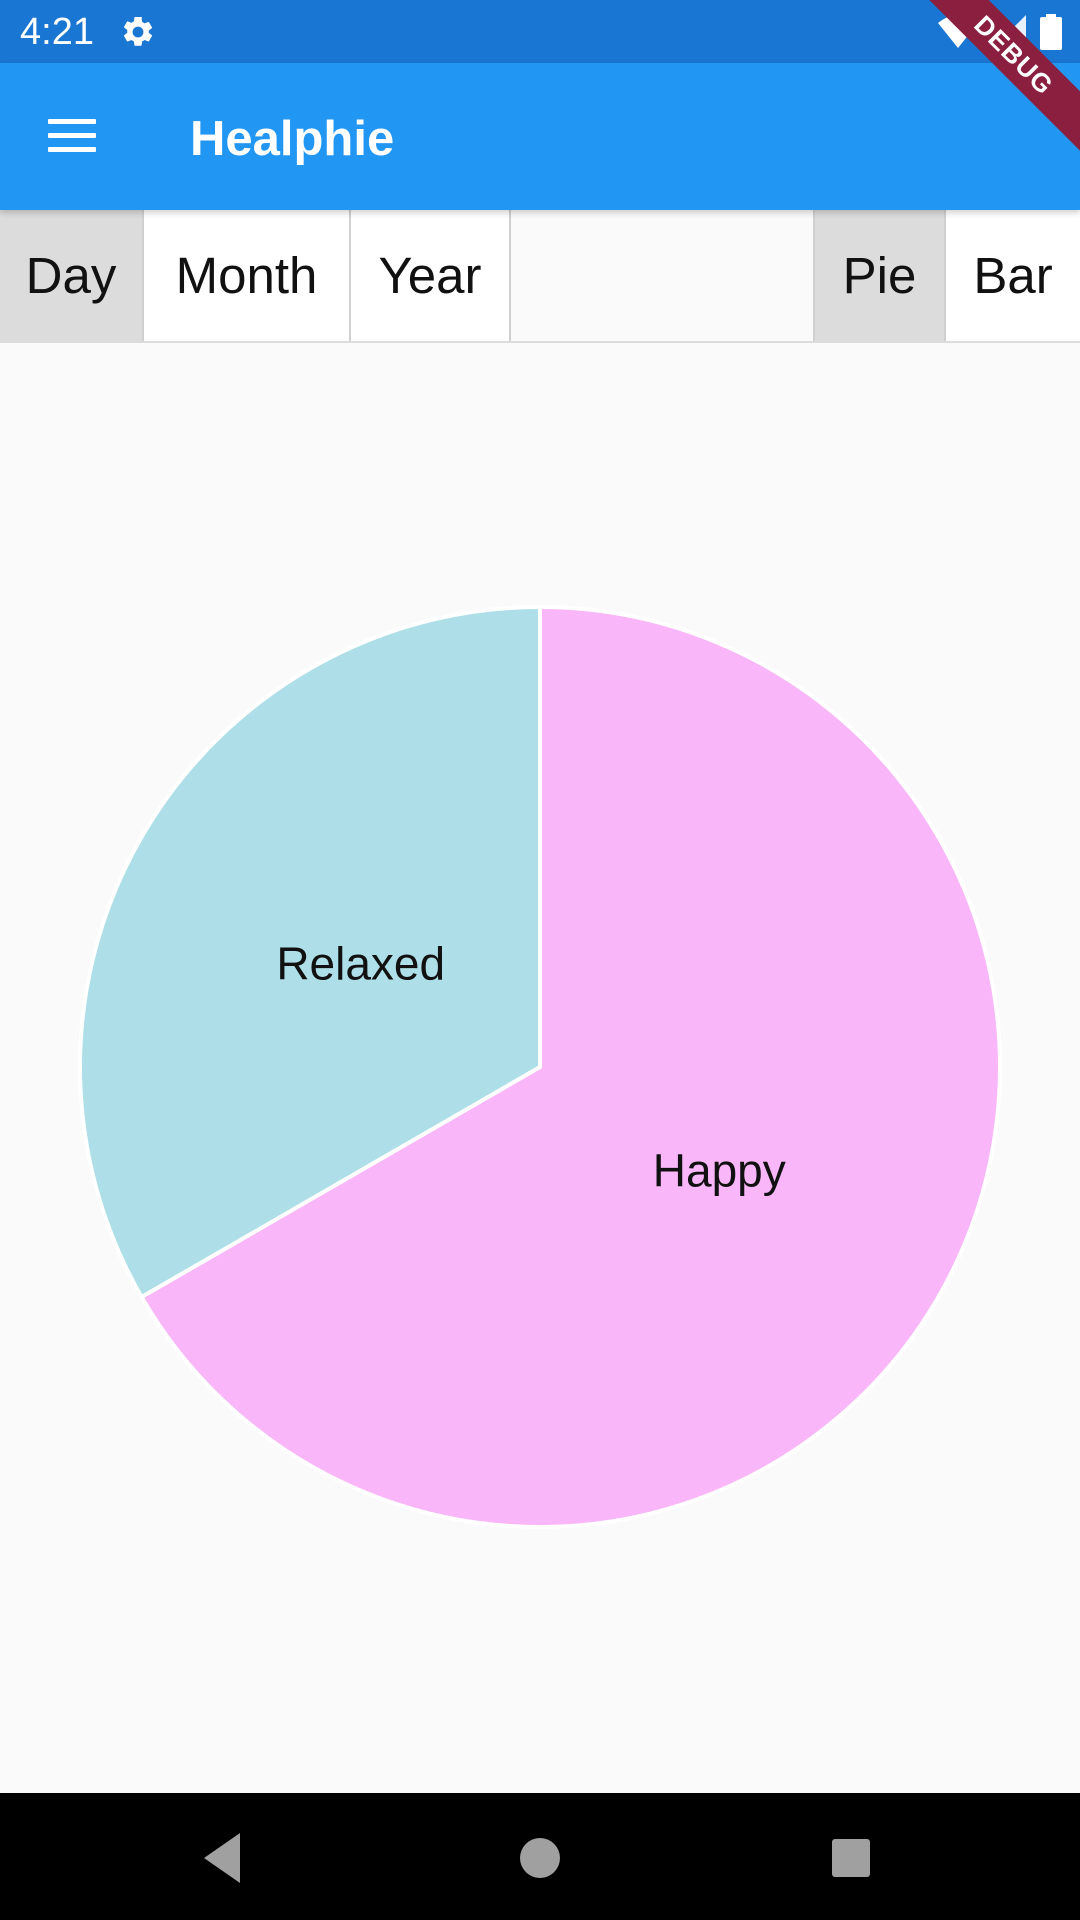  I want to click on battery-icon, so click(1051, 32).